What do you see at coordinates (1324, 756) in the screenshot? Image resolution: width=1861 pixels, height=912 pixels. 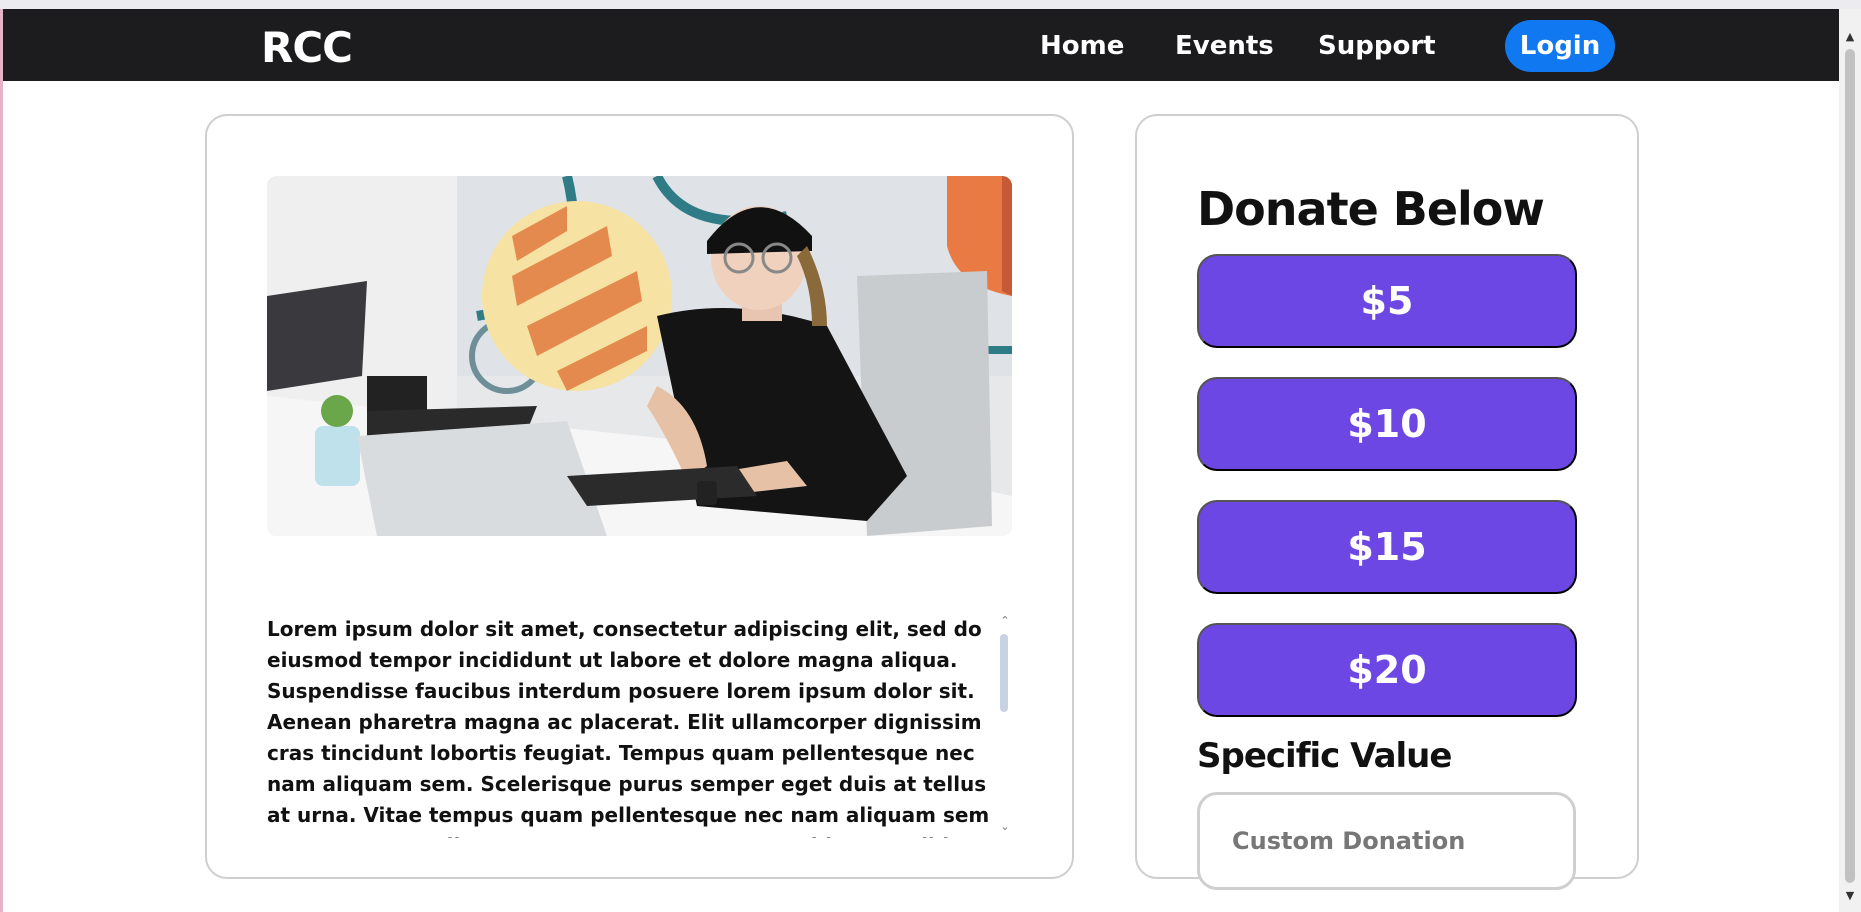 I see `specific-value-label: Specific Value` at bounding box center [1324, 756].